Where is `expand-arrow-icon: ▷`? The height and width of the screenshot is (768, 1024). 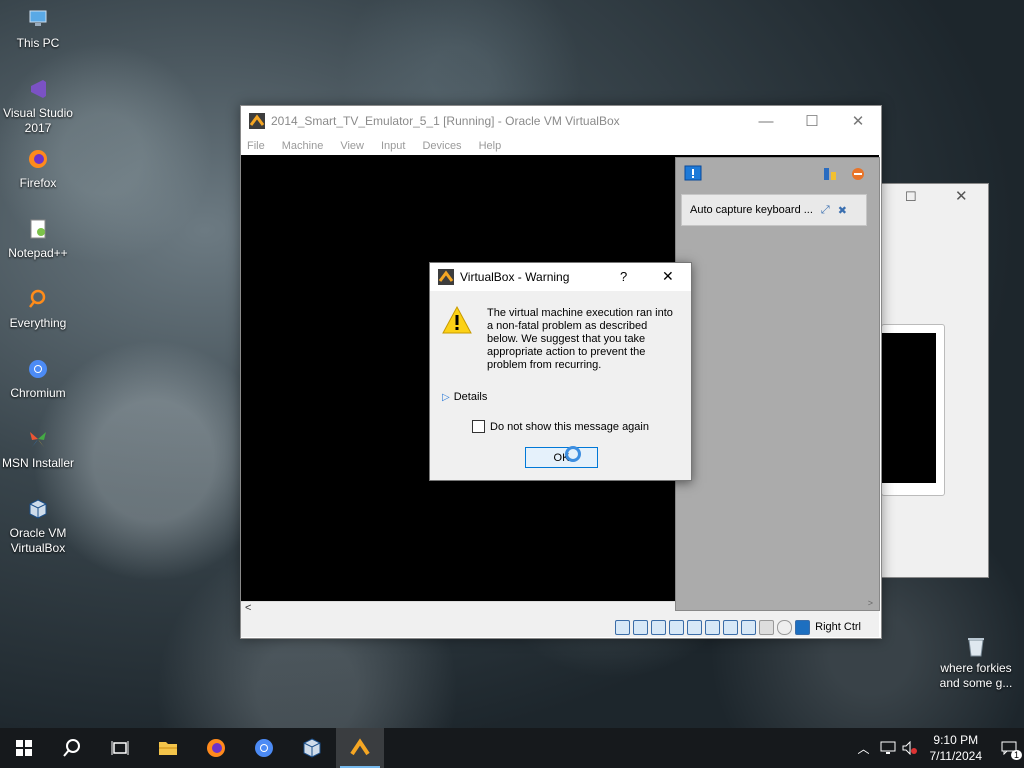
expand-arrow-icon: ▷ is located at coordinates (446, 397).